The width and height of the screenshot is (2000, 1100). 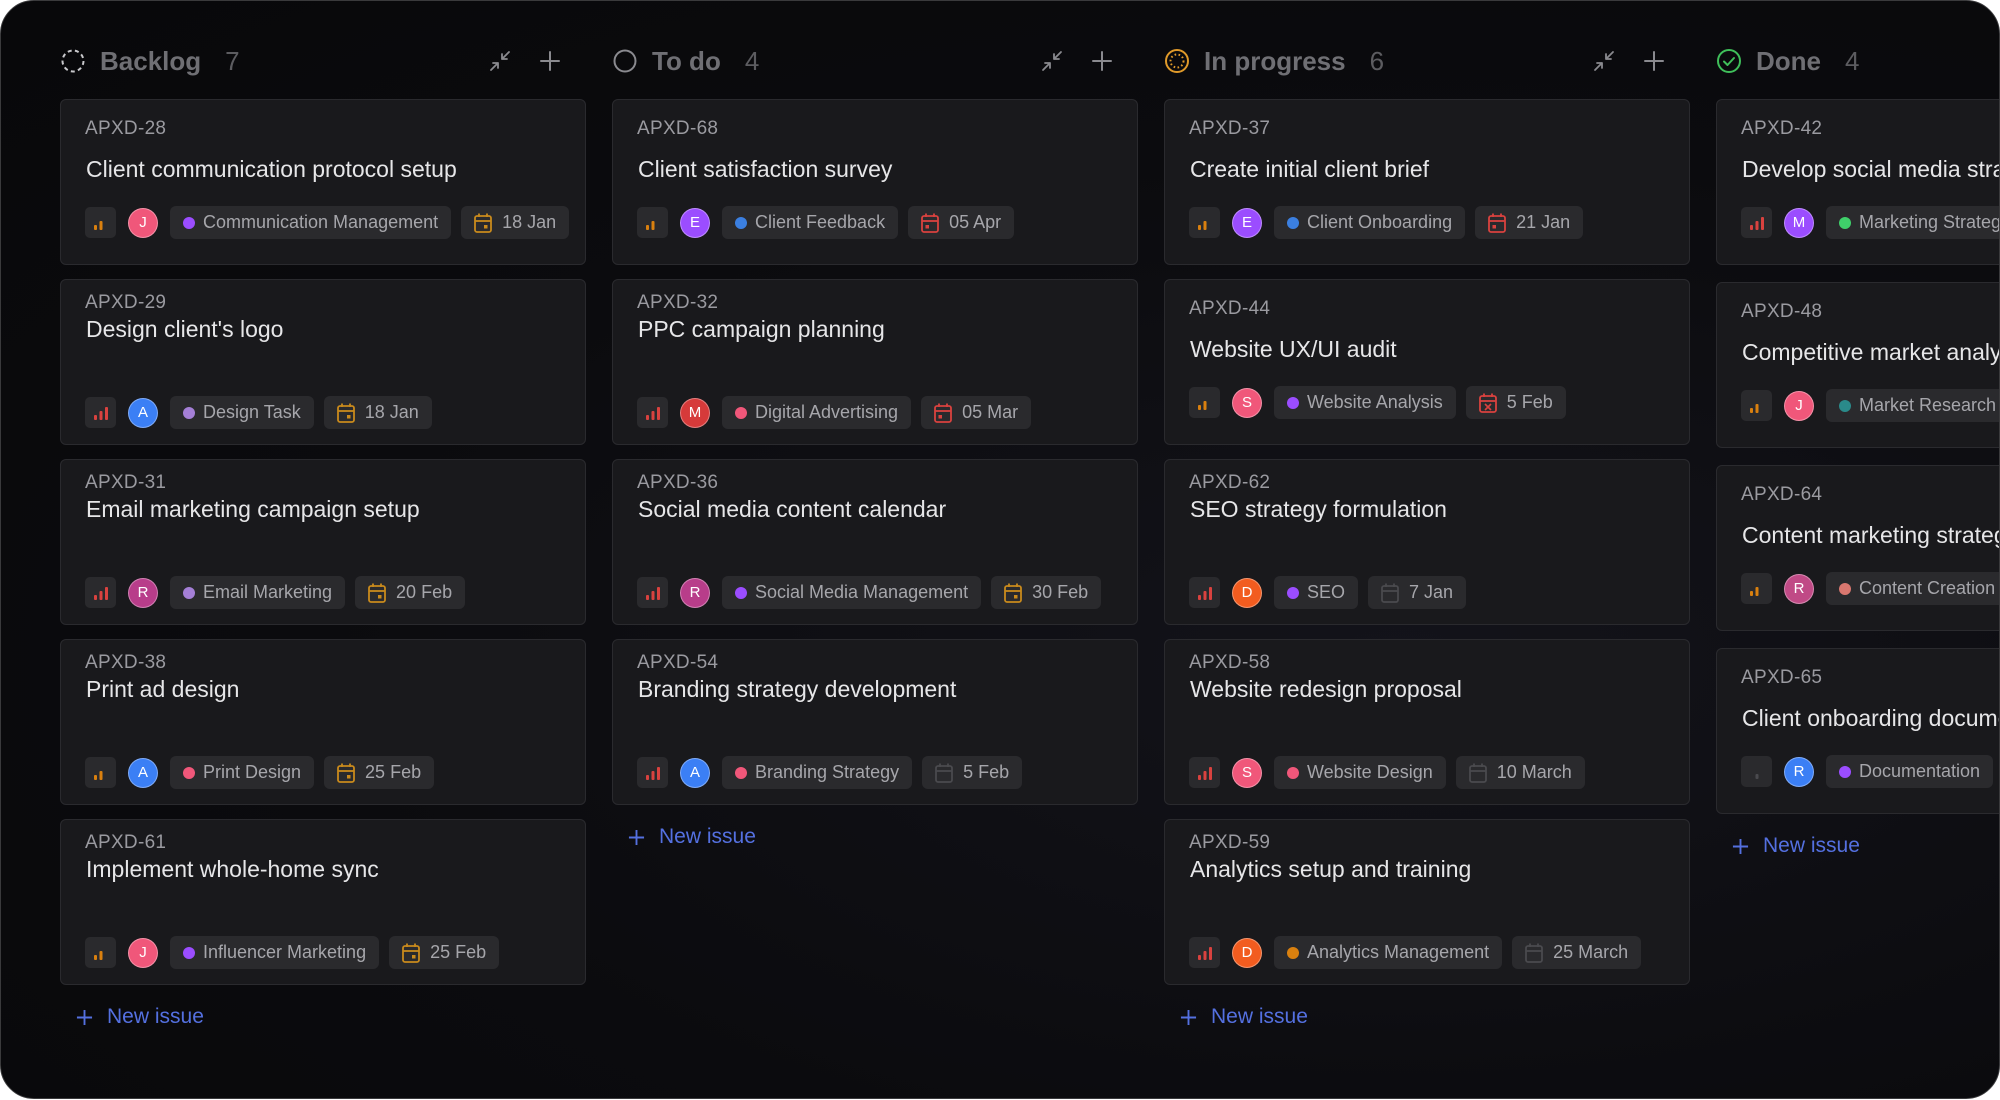 I want to click on label-chip: Digital Advertising, so click(x=817, y=412).